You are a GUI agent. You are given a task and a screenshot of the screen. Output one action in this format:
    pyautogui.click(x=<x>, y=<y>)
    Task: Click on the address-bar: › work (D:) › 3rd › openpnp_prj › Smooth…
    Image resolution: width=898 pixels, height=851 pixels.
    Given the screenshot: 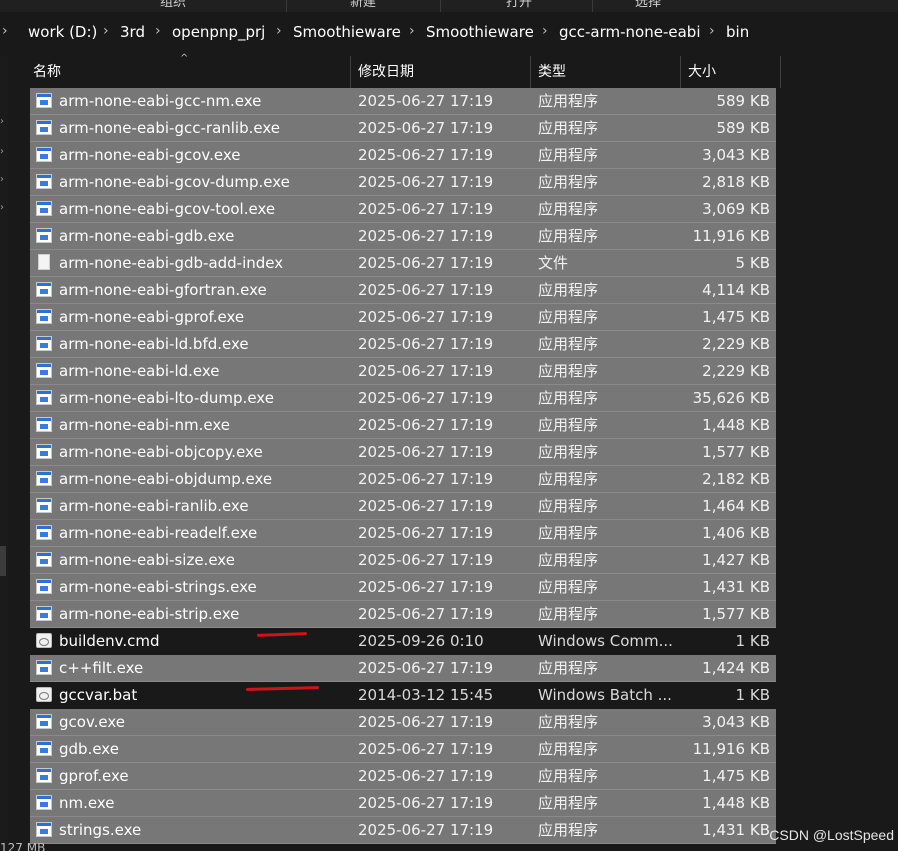 What is the action you would take?
    pyautogui.click(x=449, y=33)
    